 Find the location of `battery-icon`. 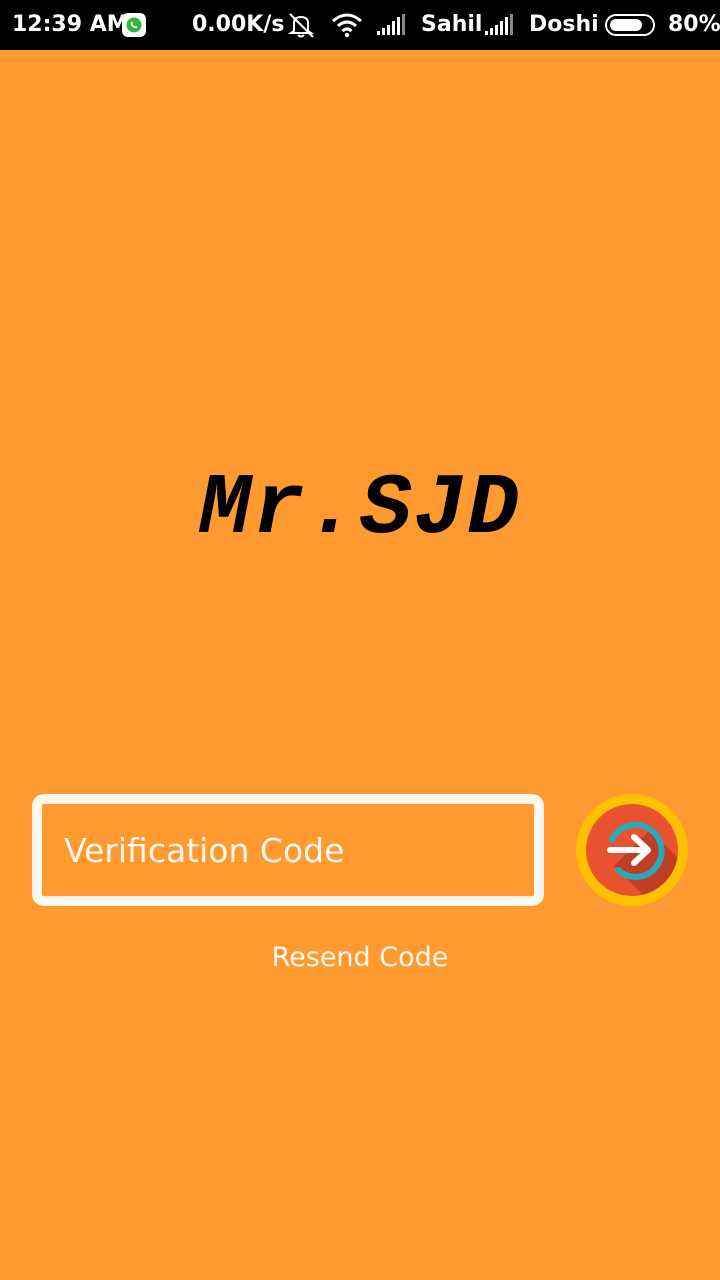

battery-icon is located at coordinates (630, 25).